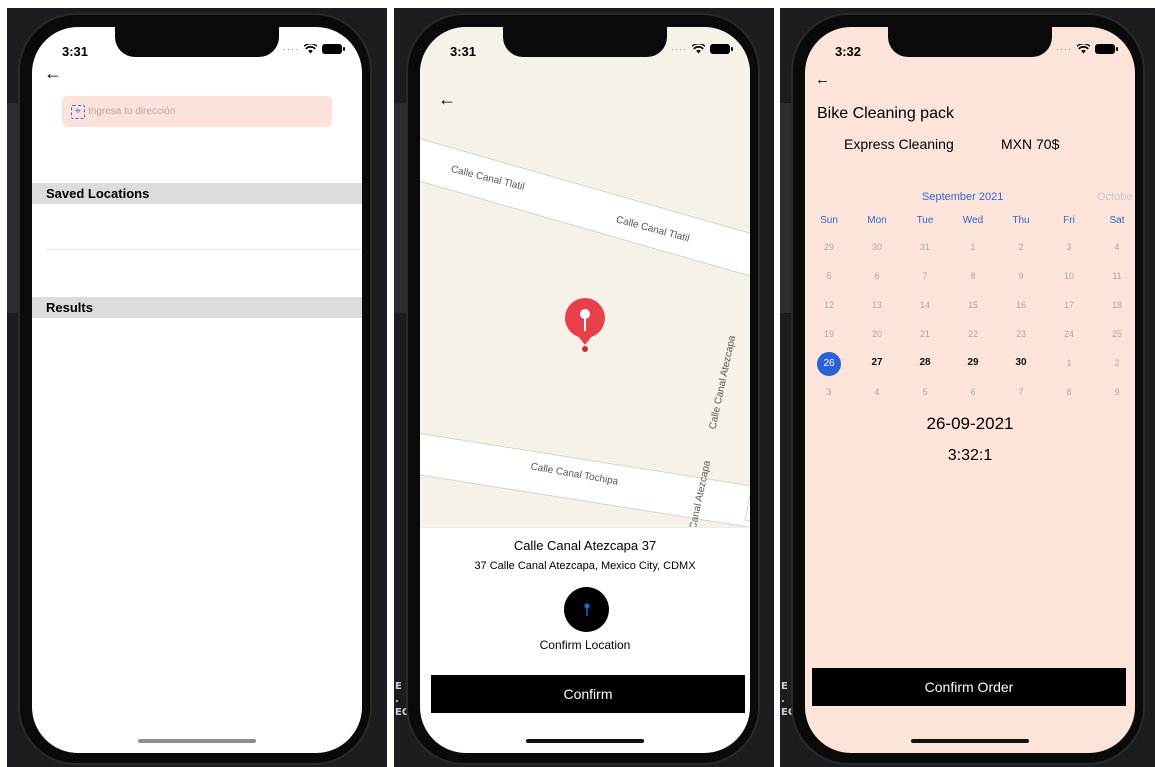 The image size is (1155, 767). What do you see at coordinates (1068, 305) in the screenshot?
I see `calendar-day: 17` at bounding box center [1068, 305].